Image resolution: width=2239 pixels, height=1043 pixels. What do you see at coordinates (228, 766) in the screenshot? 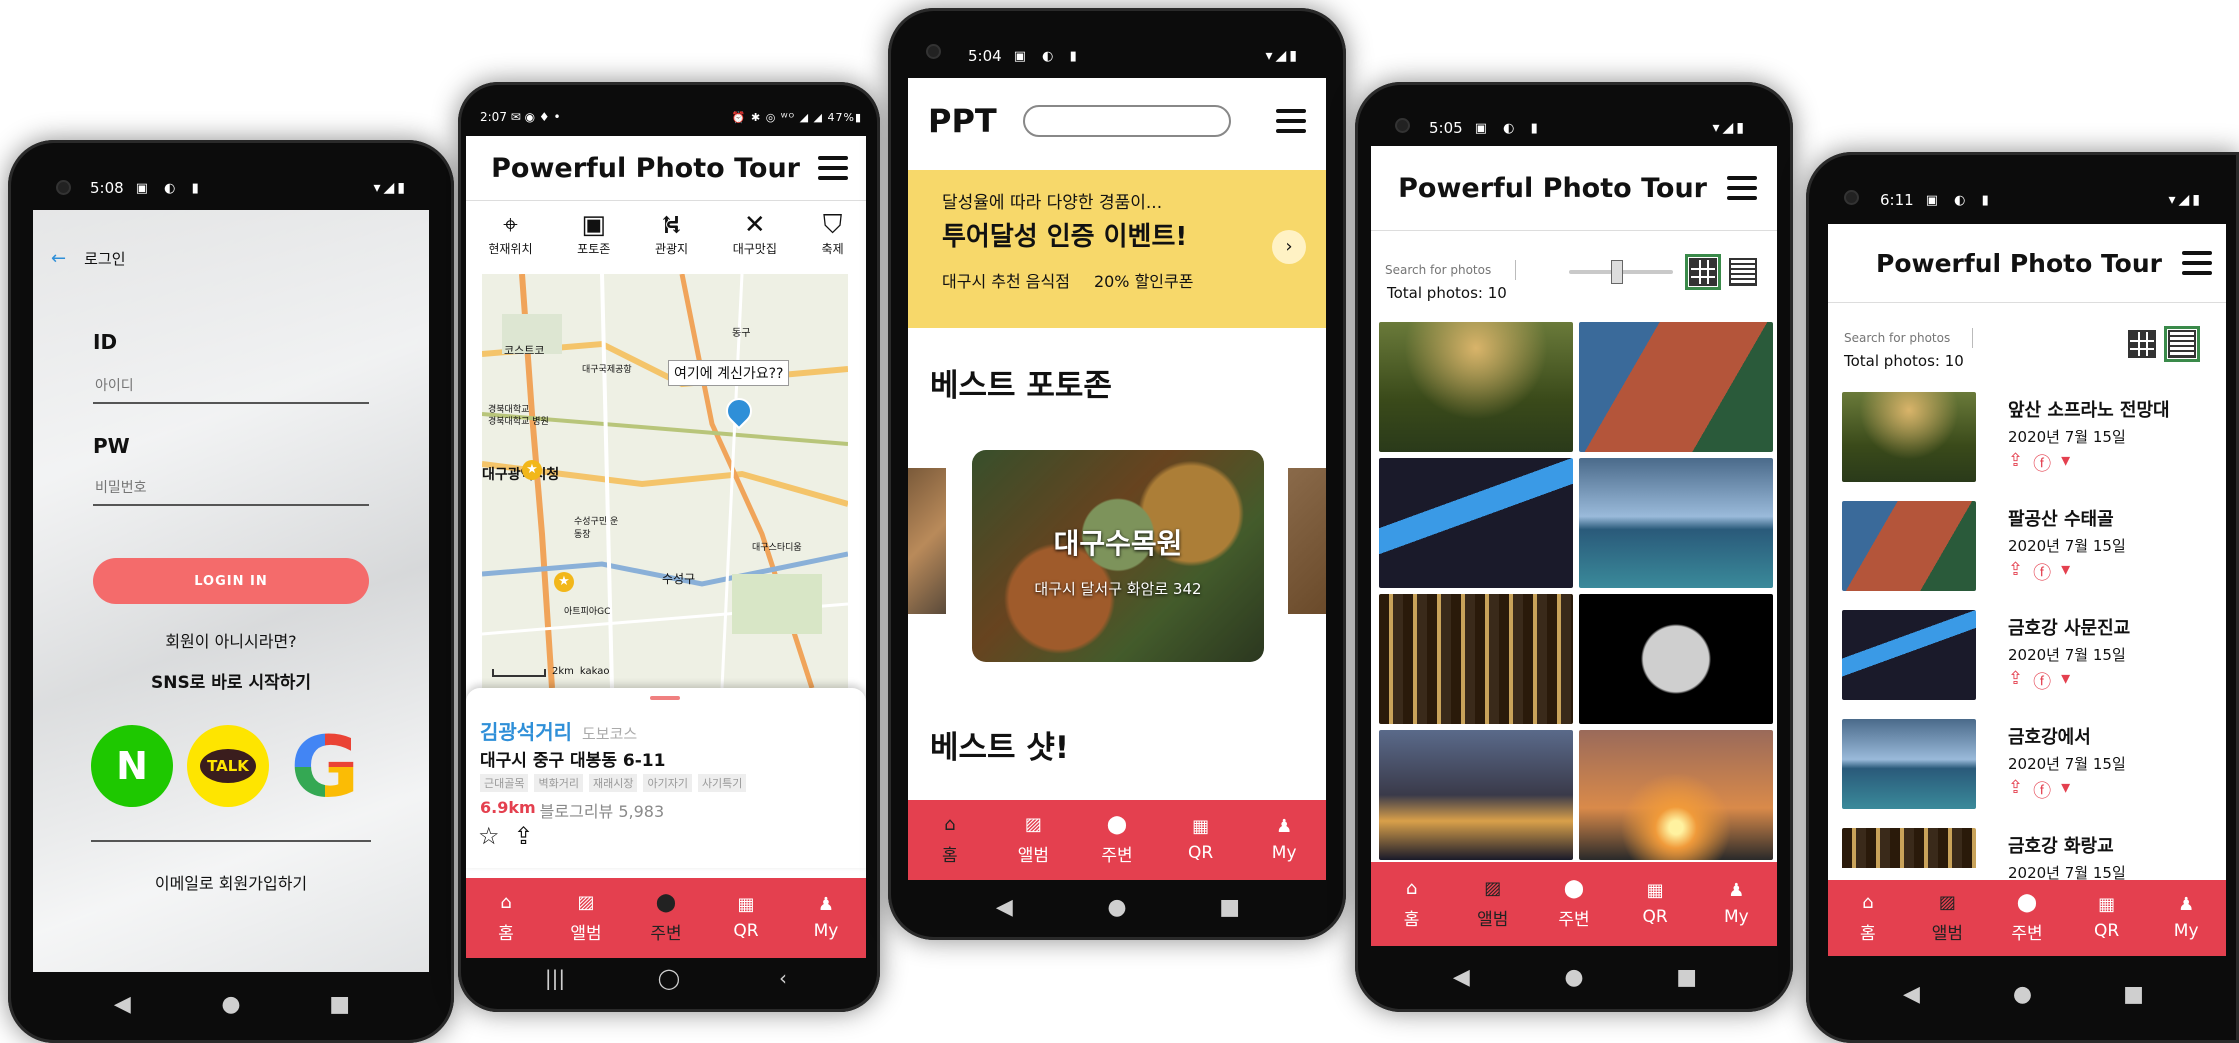
I see `kakao-login-button: TALK` at bounding box center [228, 766].